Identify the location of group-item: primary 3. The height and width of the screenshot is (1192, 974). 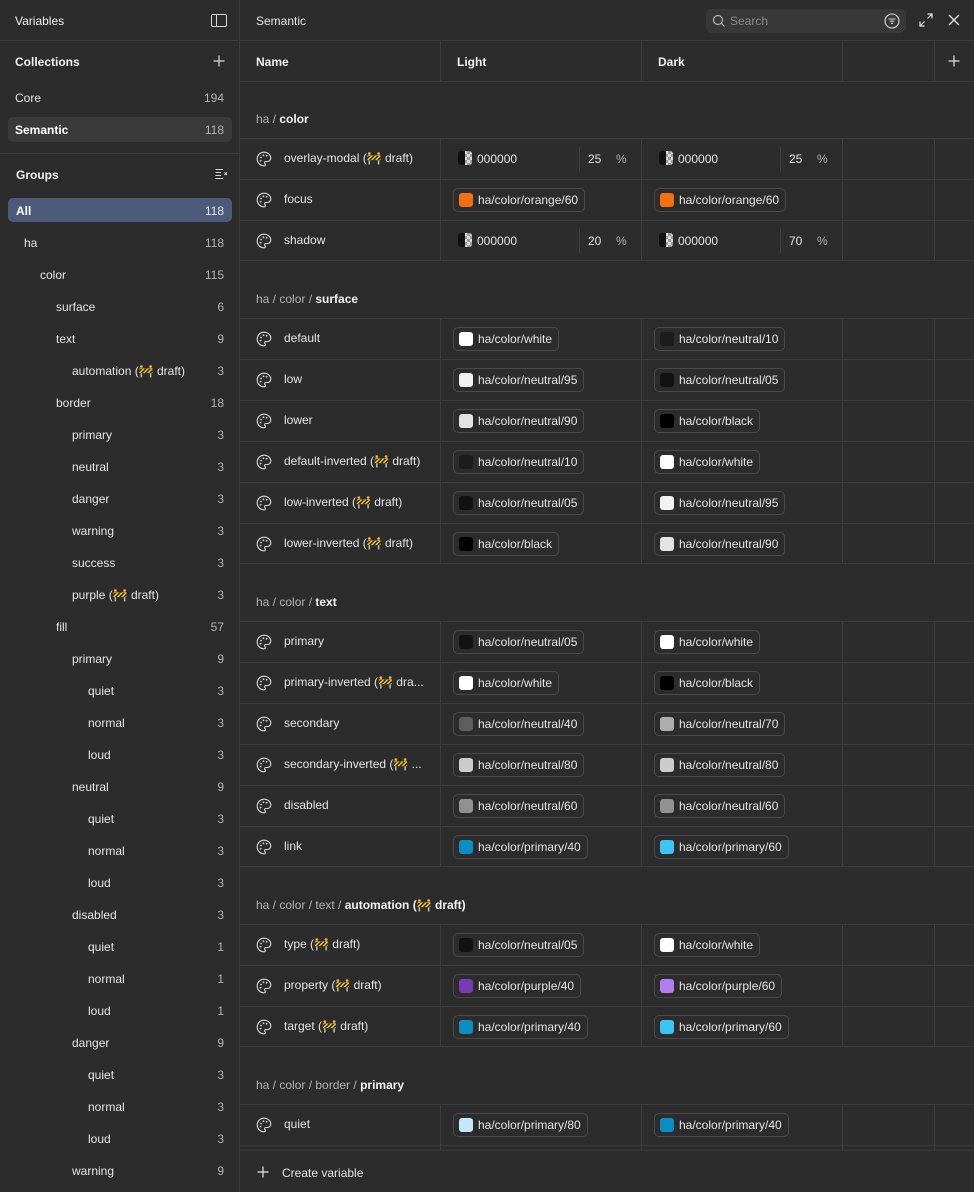
(120, 434).